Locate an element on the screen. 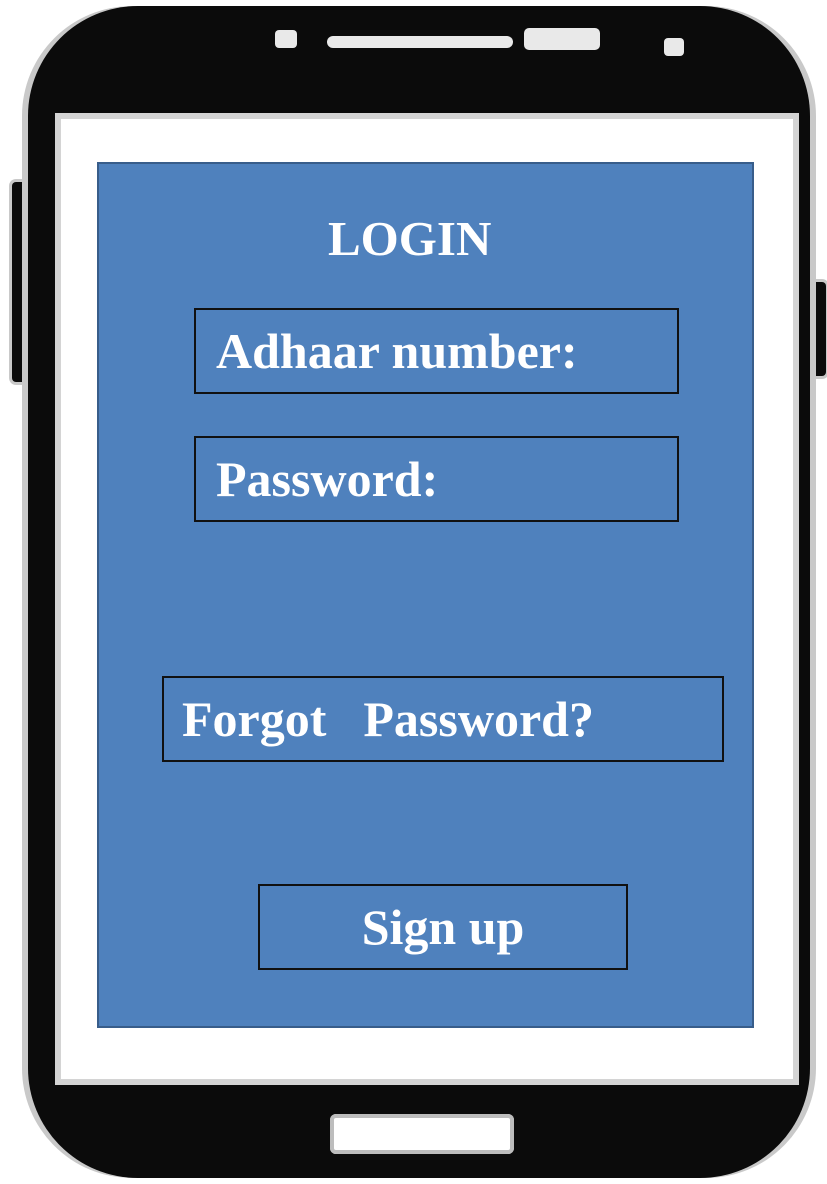 This screenshot has height=1184, width=827. password-field: Password: is located at coordinates (436, 479).